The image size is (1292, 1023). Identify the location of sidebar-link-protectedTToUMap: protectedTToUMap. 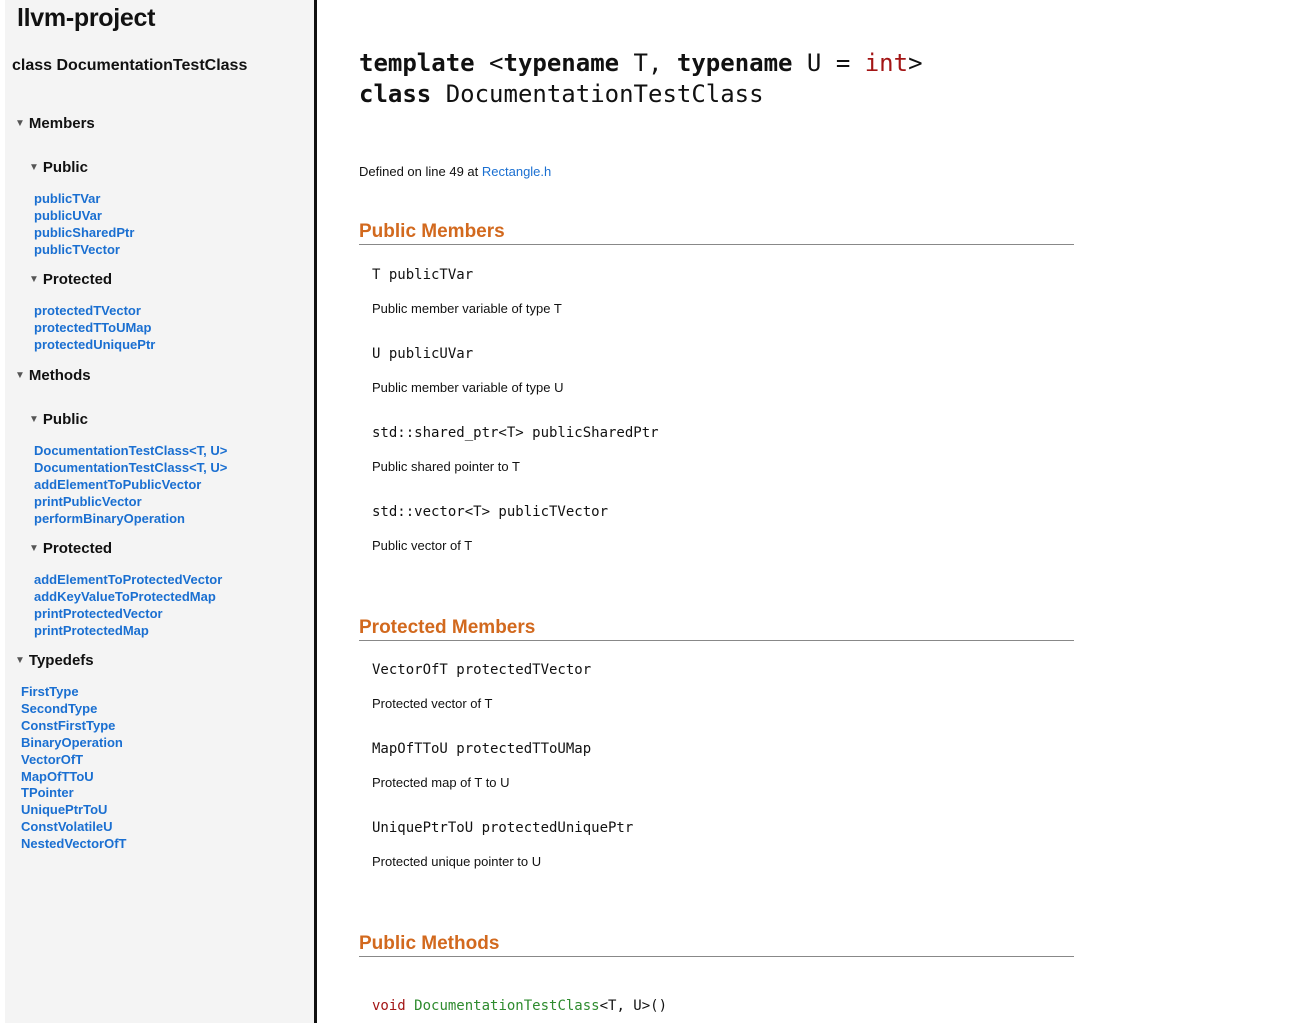
(94, 328).